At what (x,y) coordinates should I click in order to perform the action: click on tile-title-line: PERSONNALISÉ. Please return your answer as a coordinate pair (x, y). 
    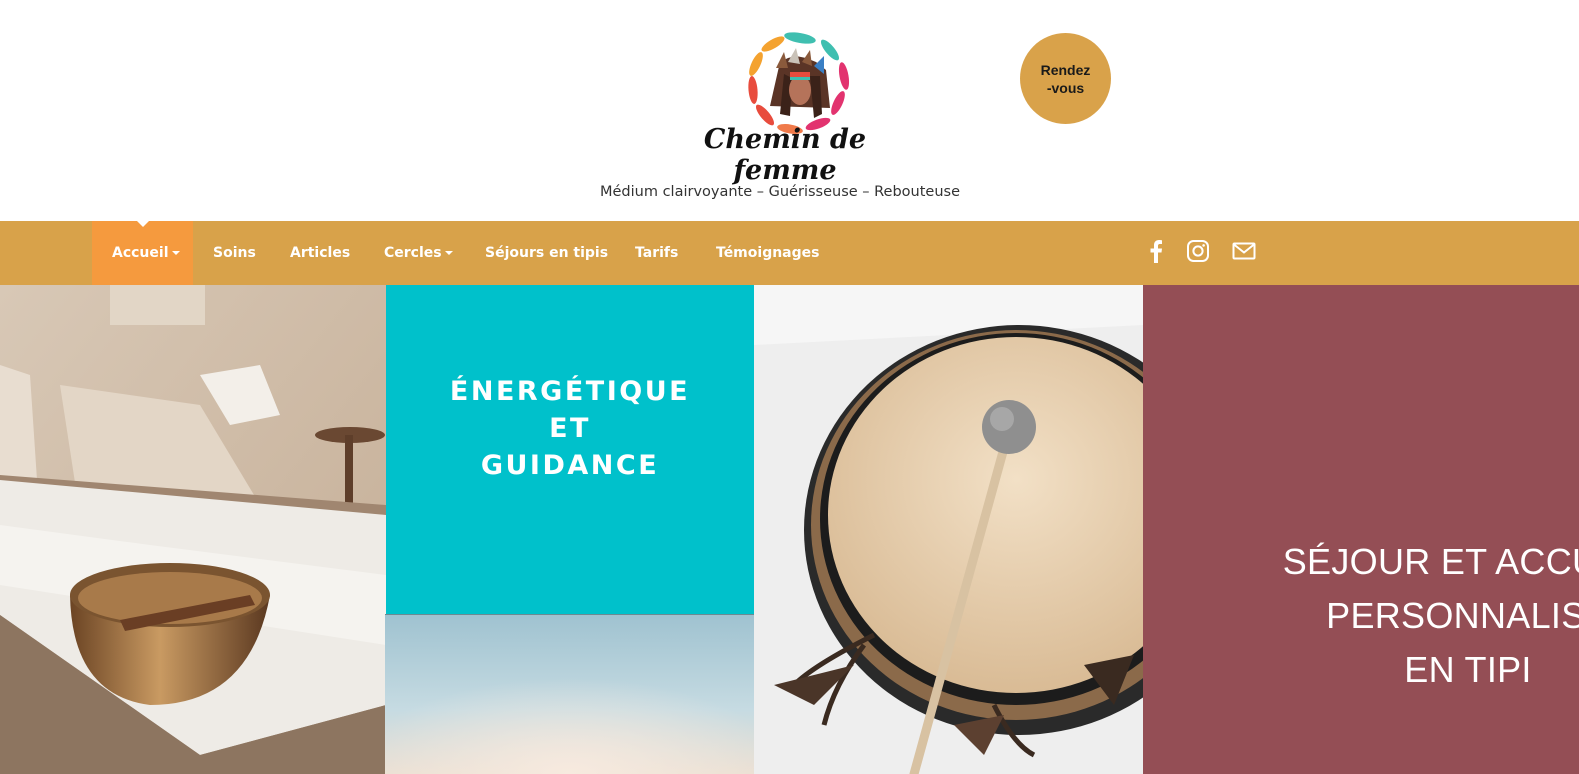
    Looking at the image, I should click on (1452, 615).